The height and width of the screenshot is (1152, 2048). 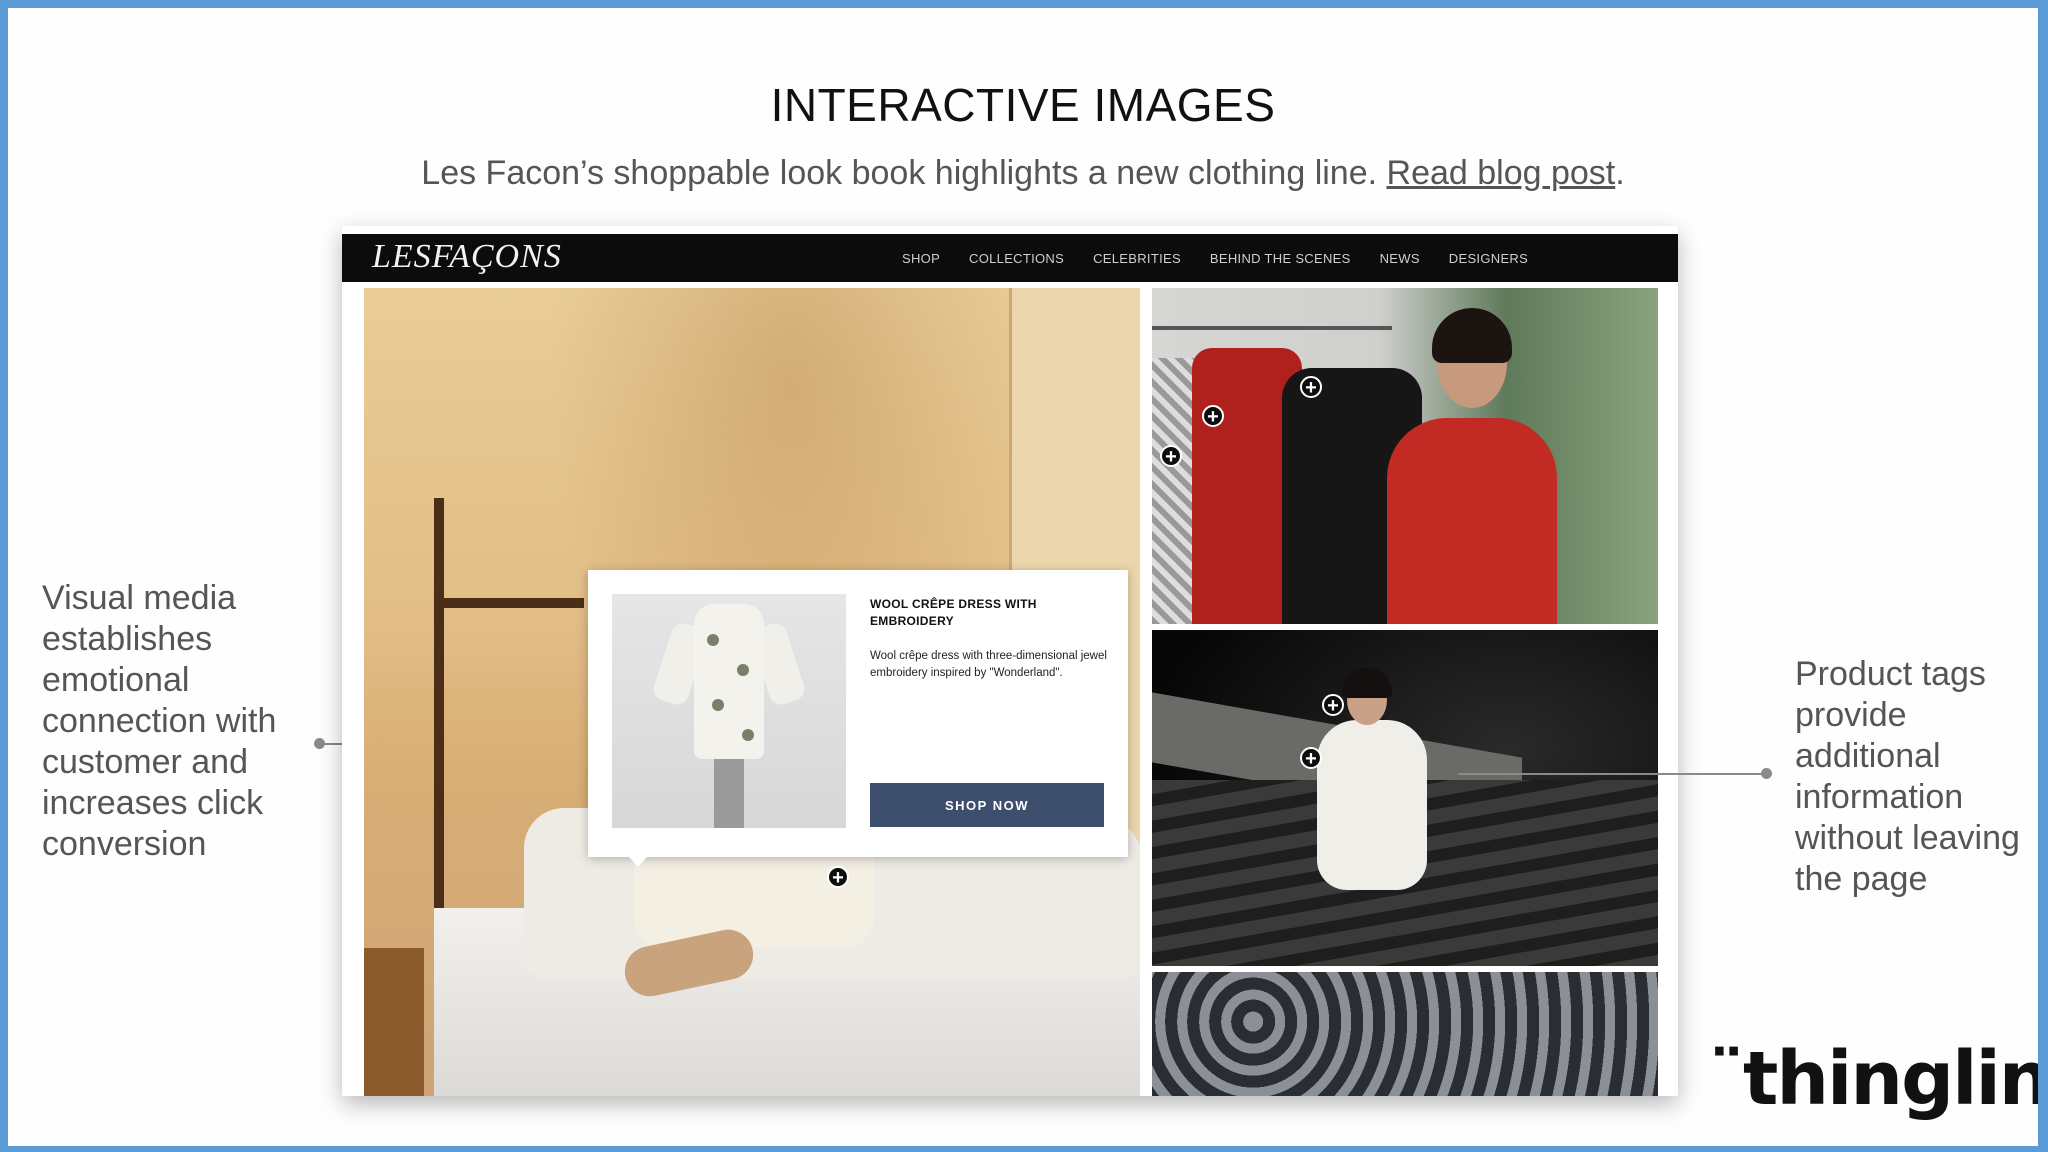 What do you see at coordinates (1023, 105) in the screenshot?
I see `slide-title: INTERACTIVE IMAGES` at bounding box center [1023, 105].